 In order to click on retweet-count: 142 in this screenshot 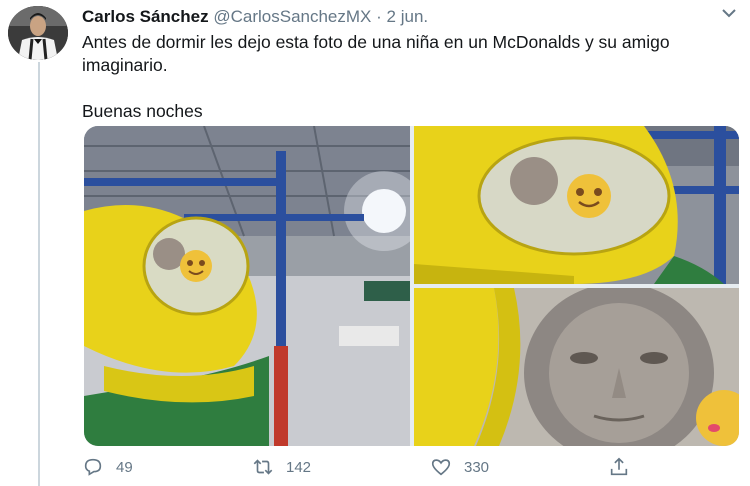, I will do `click(299, 467)`.